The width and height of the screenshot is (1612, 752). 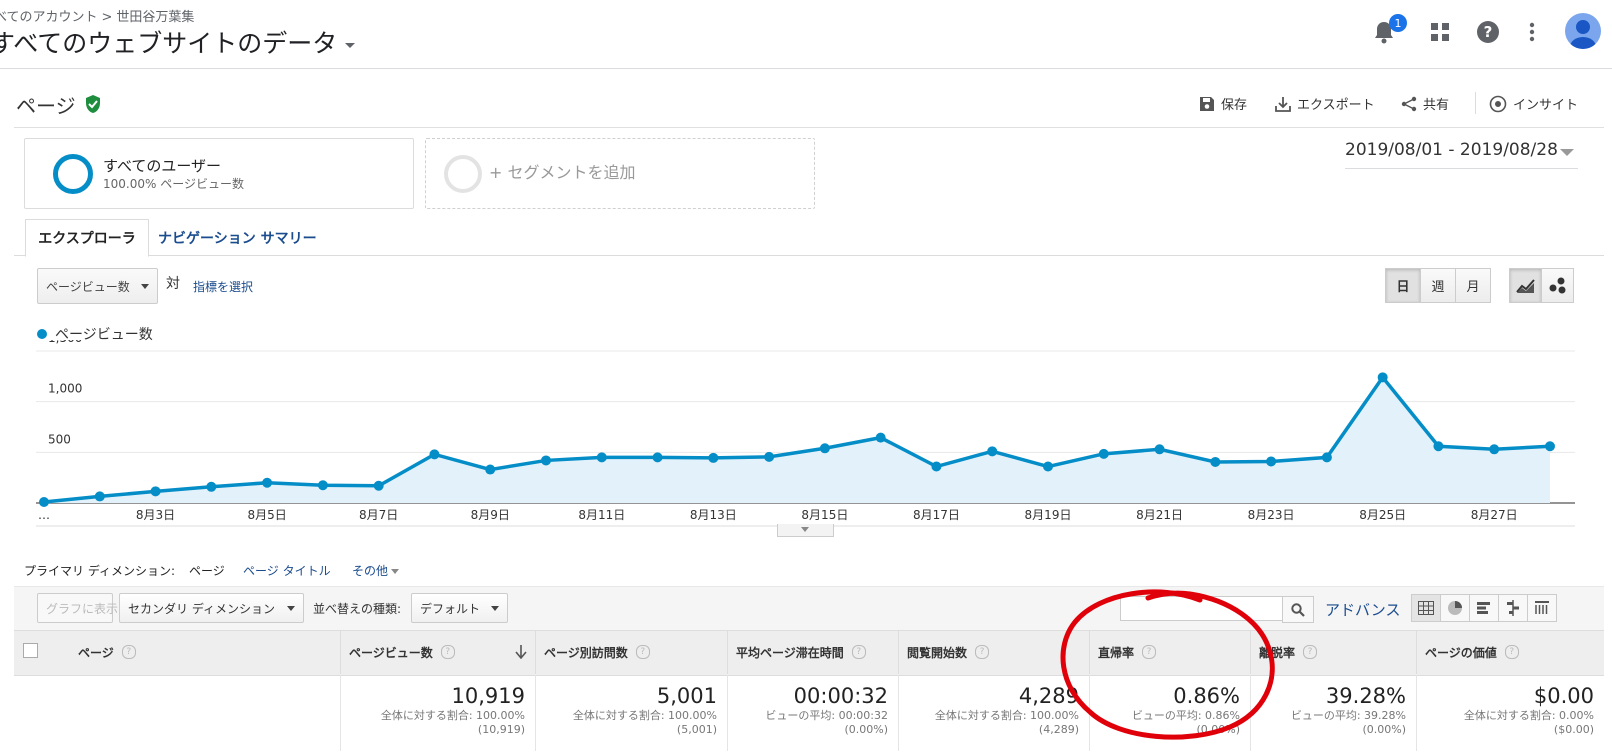 I want to click on view-comparison-button, so click(x=1513, y=608).